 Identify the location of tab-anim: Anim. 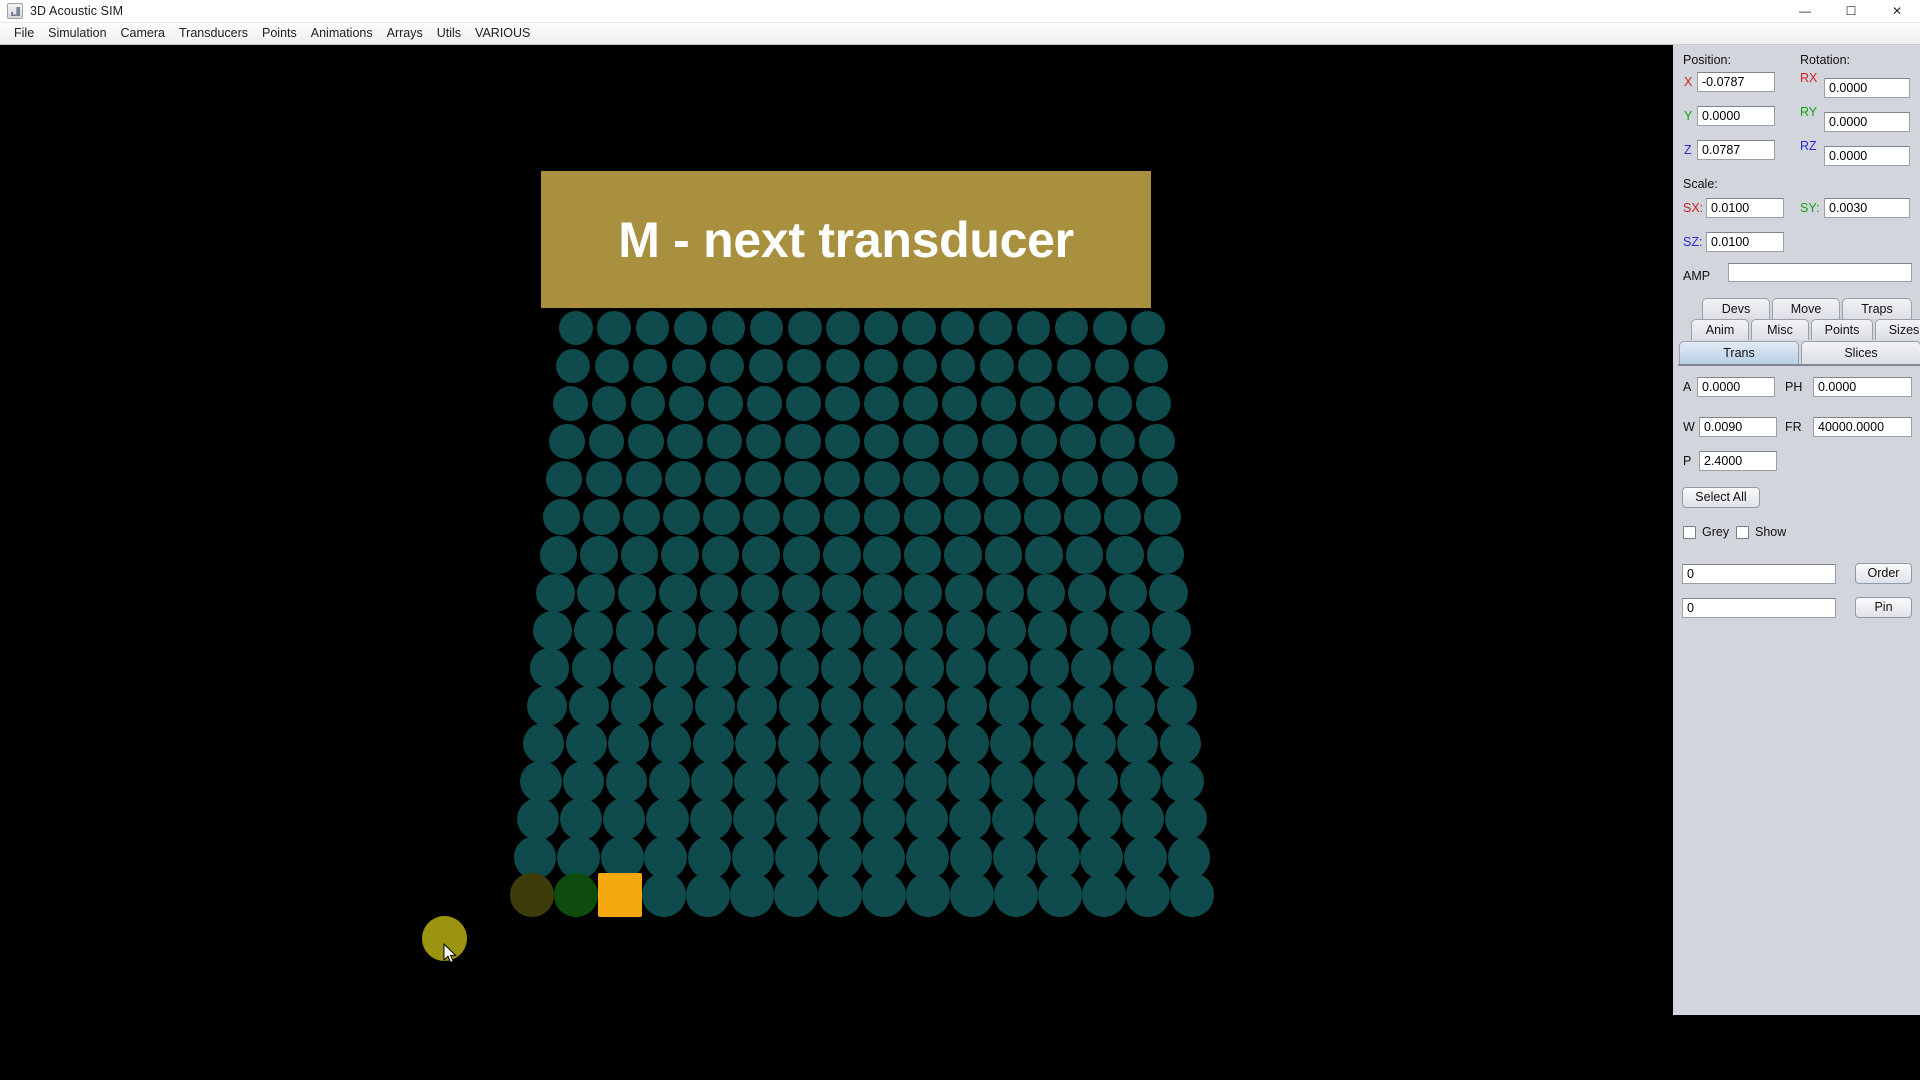
(1720, 329).